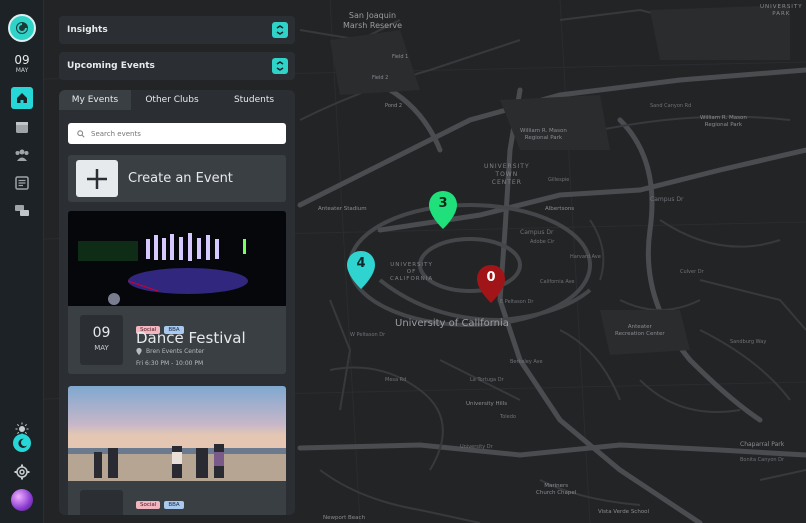  What do you see at coordinates (640, 330) in the screenshot?
I see `map-label-anteater-rec: Anteater Recreation Center` at bounding box center [640, 330].